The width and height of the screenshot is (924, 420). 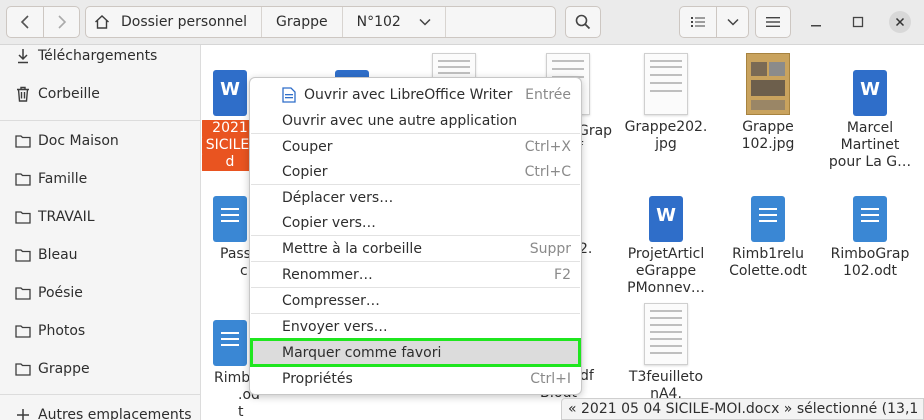 I want to click on file-item-p2: 2., so click(x=594, y=249).